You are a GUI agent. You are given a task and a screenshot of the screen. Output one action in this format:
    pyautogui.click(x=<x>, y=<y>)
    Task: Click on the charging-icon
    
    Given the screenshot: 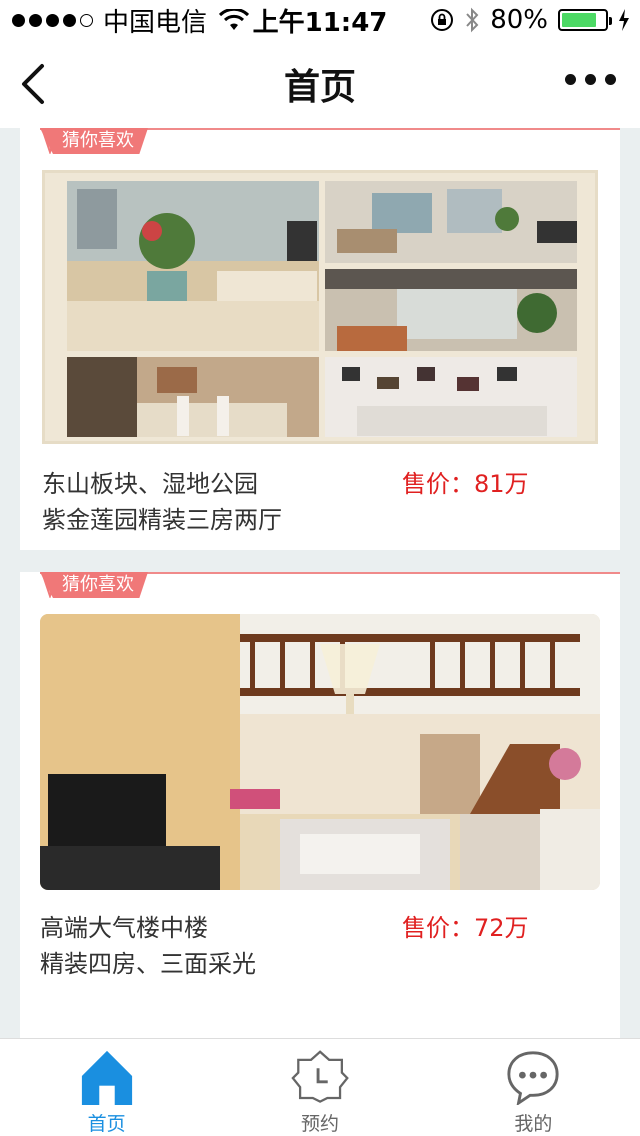 What is the action you would take?
    pyautogui.click(x=624, y=20)
    